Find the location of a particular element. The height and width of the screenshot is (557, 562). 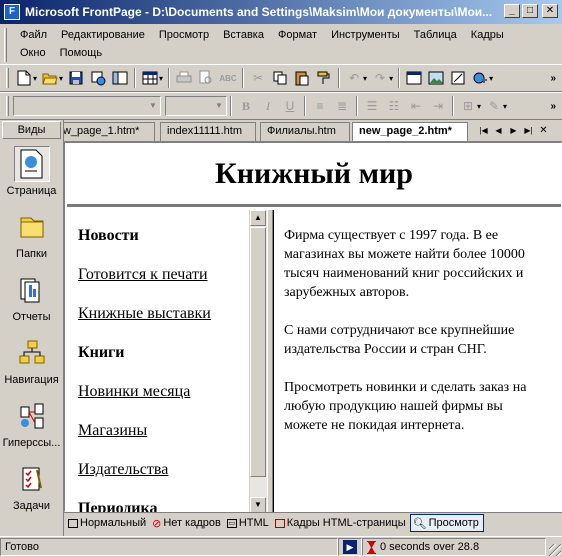

open-folder-icon is located at coordinates (50, 78).